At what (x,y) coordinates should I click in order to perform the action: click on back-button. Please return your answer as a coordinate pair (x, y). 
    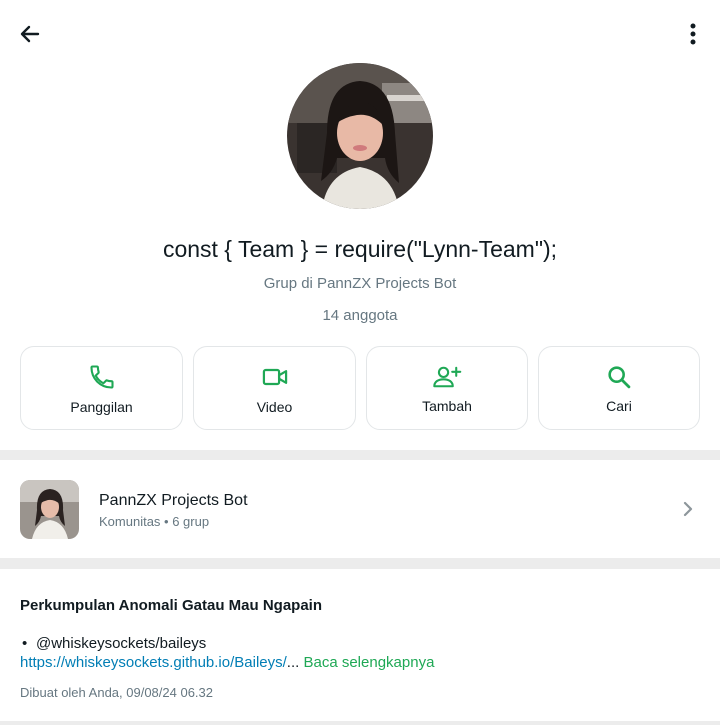
    Looking at the image, I should click on (30, 34).